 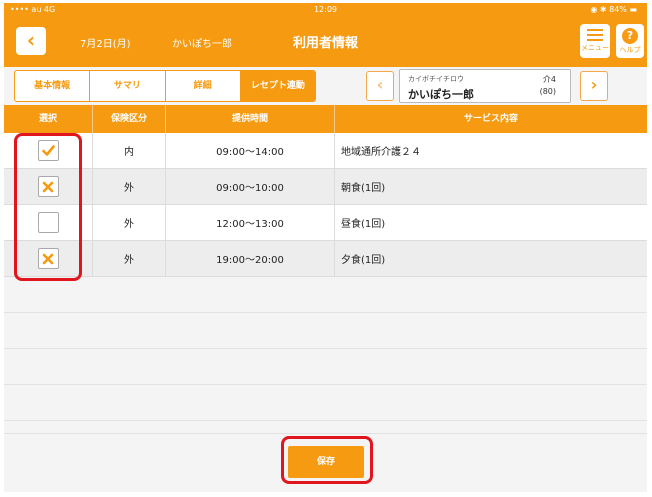 What do you see at coordinates (128, 86) in the screenshot?
I see `tab-summary: サマリ` at bounding box center [128, 86].